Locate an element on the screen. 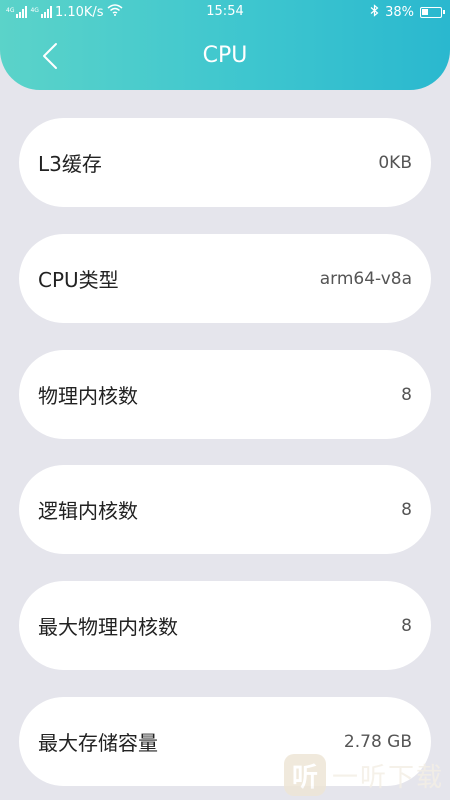  row-label: CPU类型 is located at coordinates (78, 280).